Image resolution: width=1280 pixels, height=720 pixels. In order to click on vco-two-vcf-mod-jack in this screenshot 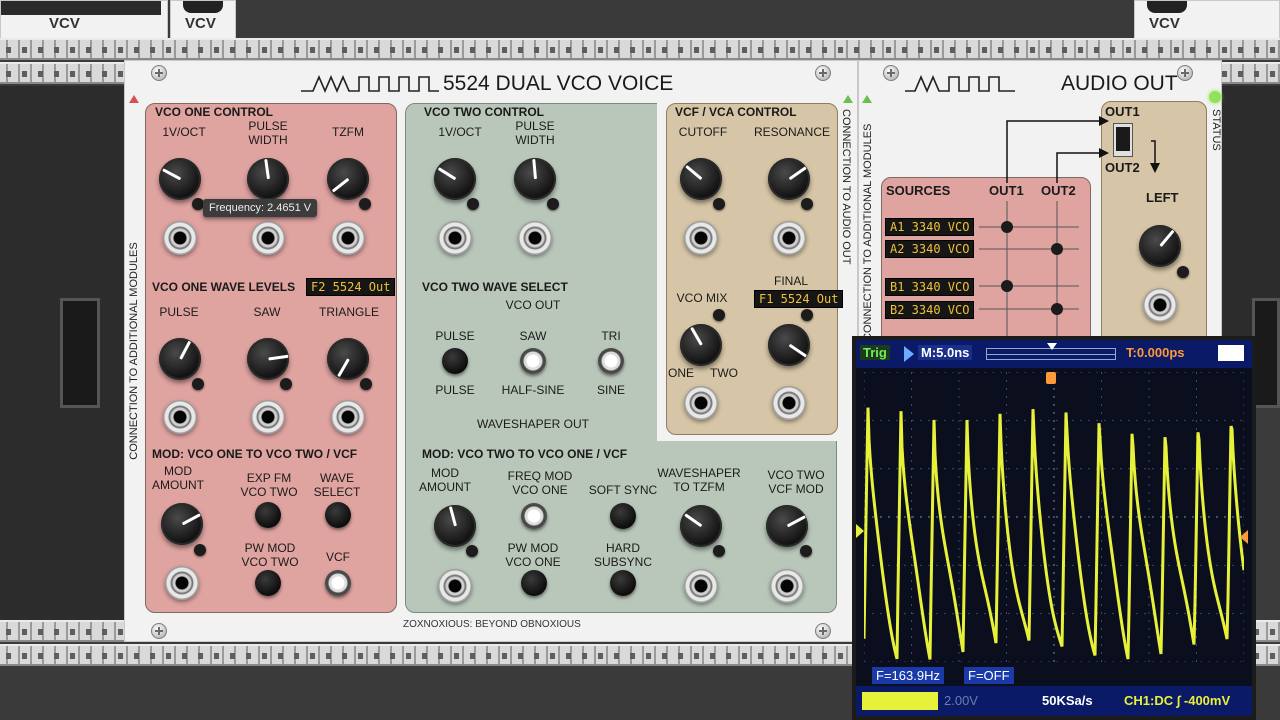, I will do `click(787, 586)`.